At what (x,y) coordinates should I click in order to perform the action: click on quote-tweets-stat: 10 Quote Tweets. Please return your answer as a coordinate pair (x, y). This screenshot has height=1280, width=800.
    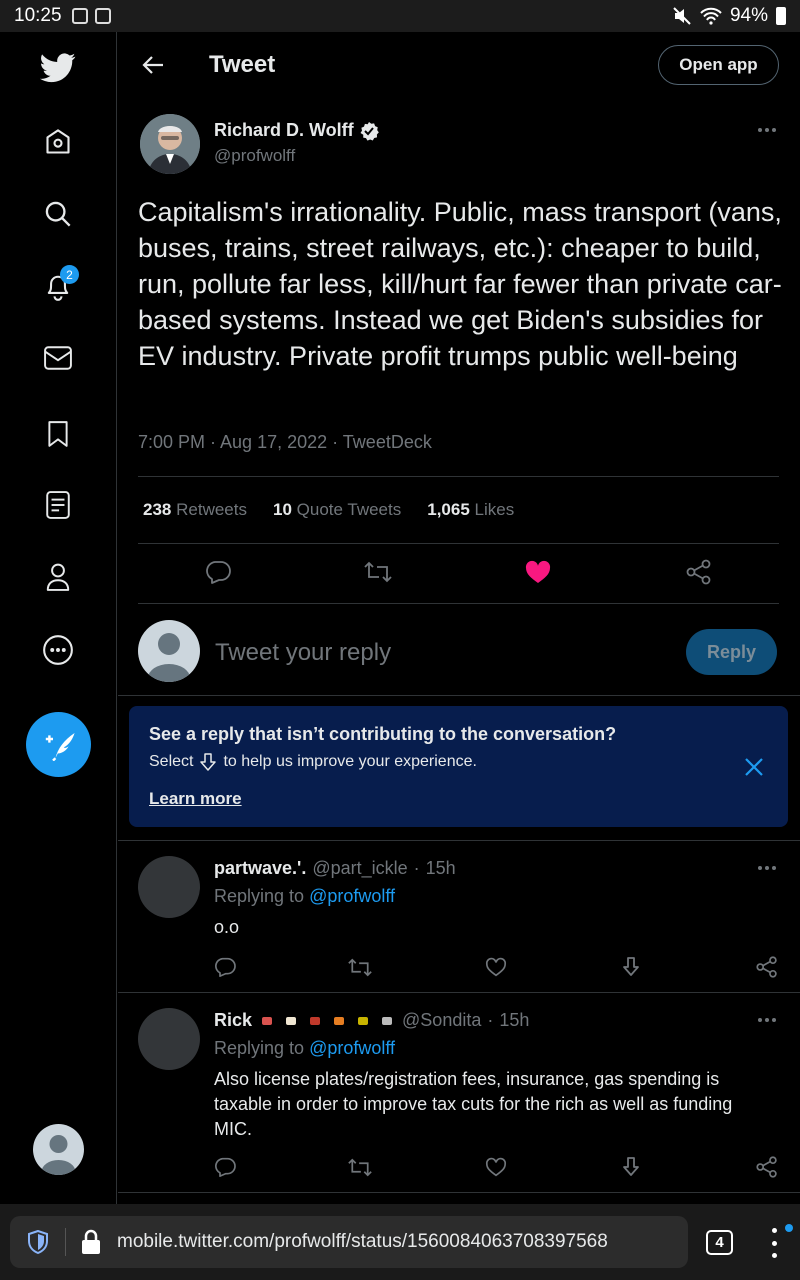
    Looking at the image, I should click on (337, 510).